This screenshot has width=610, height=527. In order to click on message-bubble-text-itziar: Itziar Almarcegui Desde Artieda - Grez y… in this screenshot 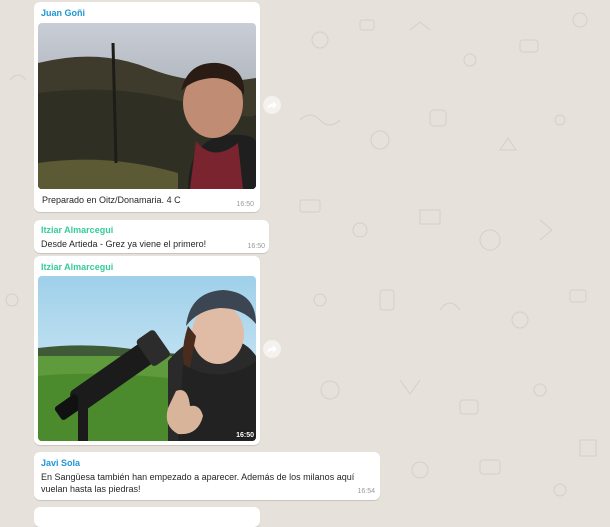, I will do `click(151, 236)`.